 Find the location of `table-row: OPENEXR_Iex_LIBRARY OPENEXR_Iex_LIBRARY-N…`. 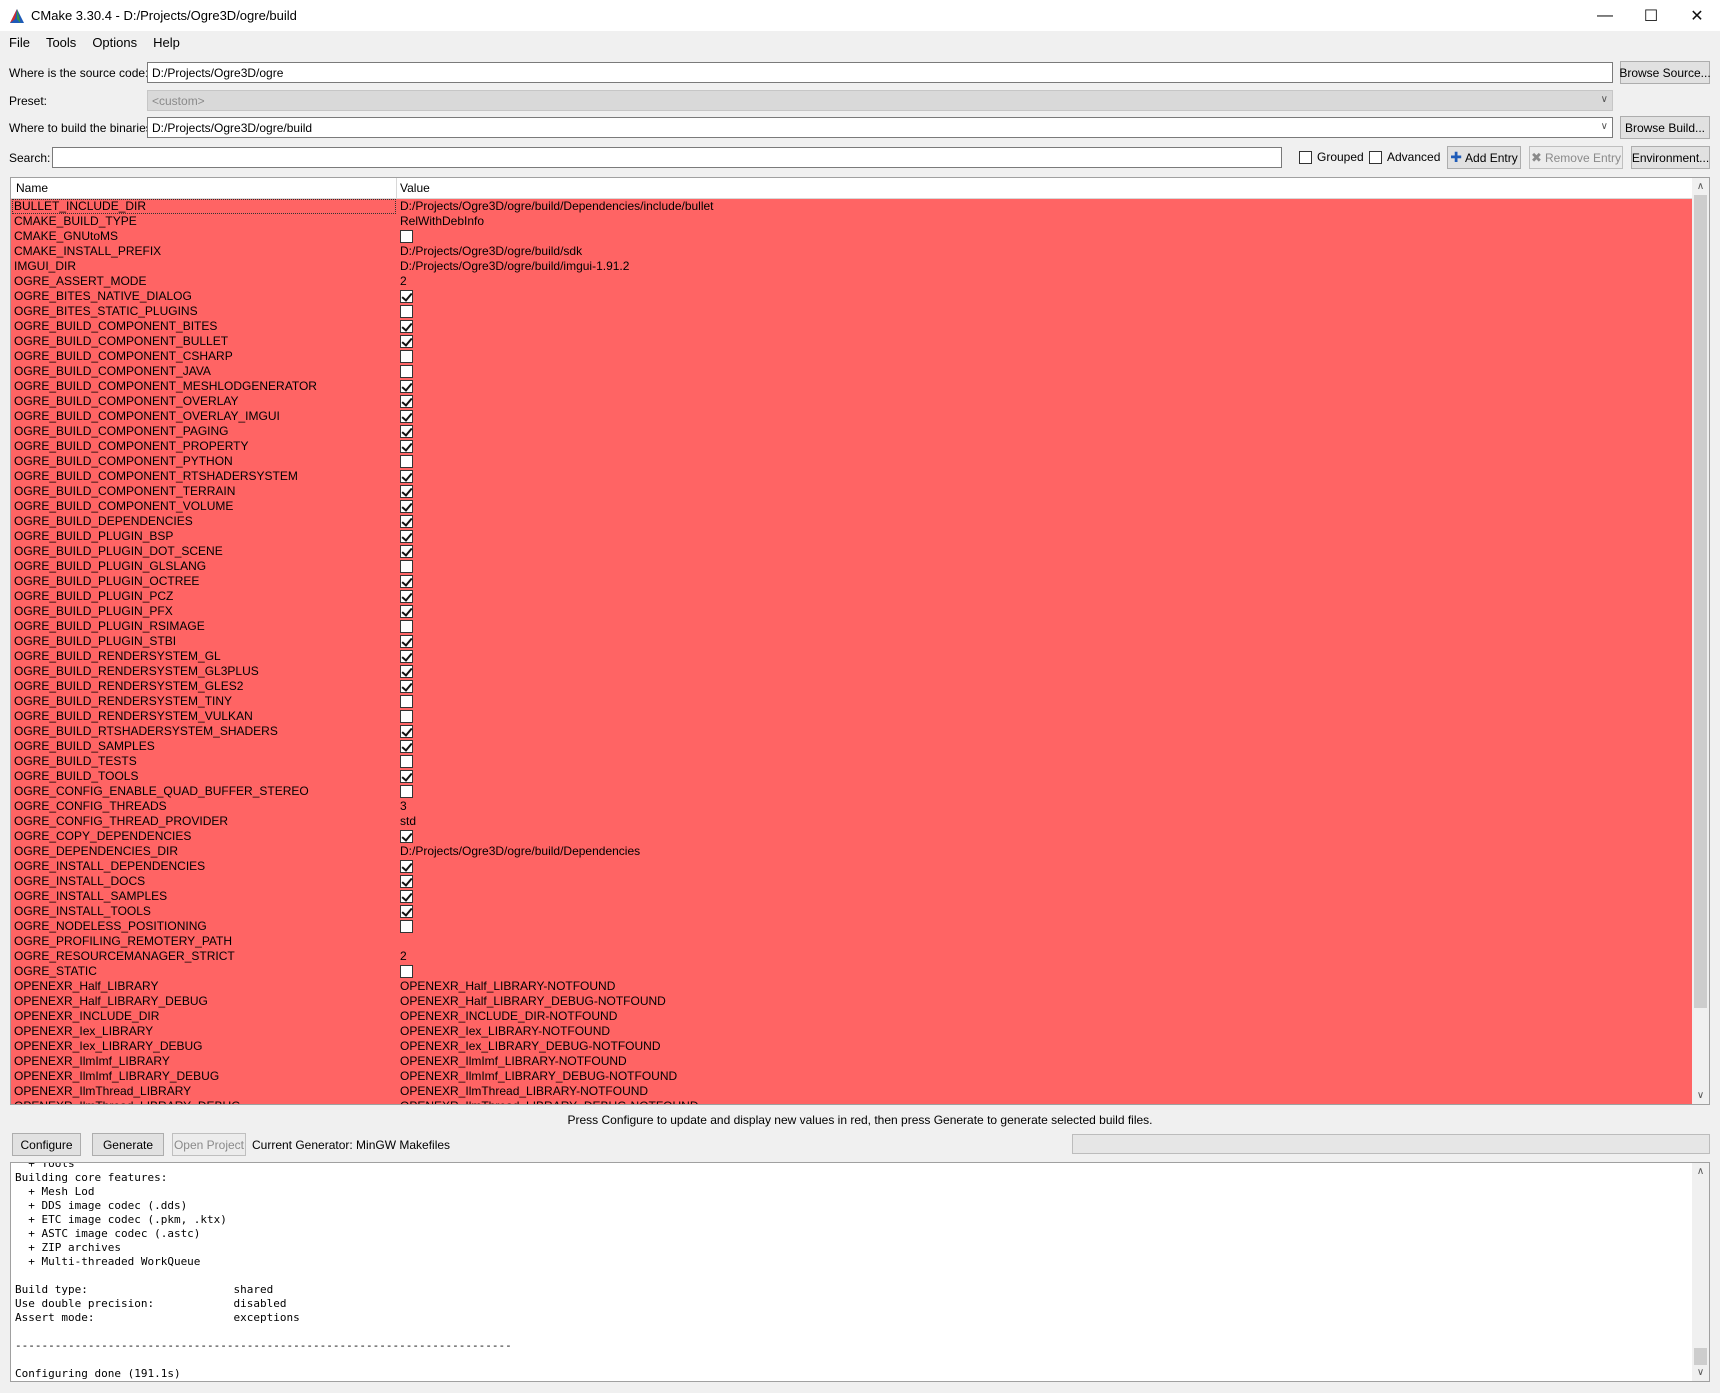

table-row: OPENEXR_Iex_LIBRARY OPENEXR_Iex_LIBRARY-N… is located at coordinates (852, 1031).